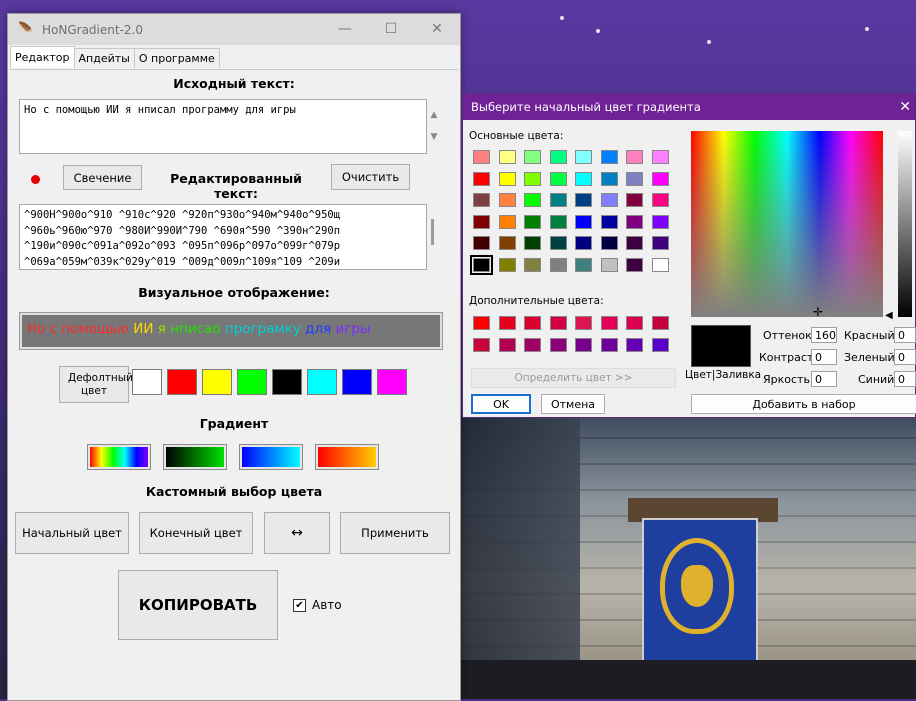 The image size is (916, 701). What do you see at coordinates (182, 382) in the screenshot?
I see `swatch-red` at bounding box center [182, 382].